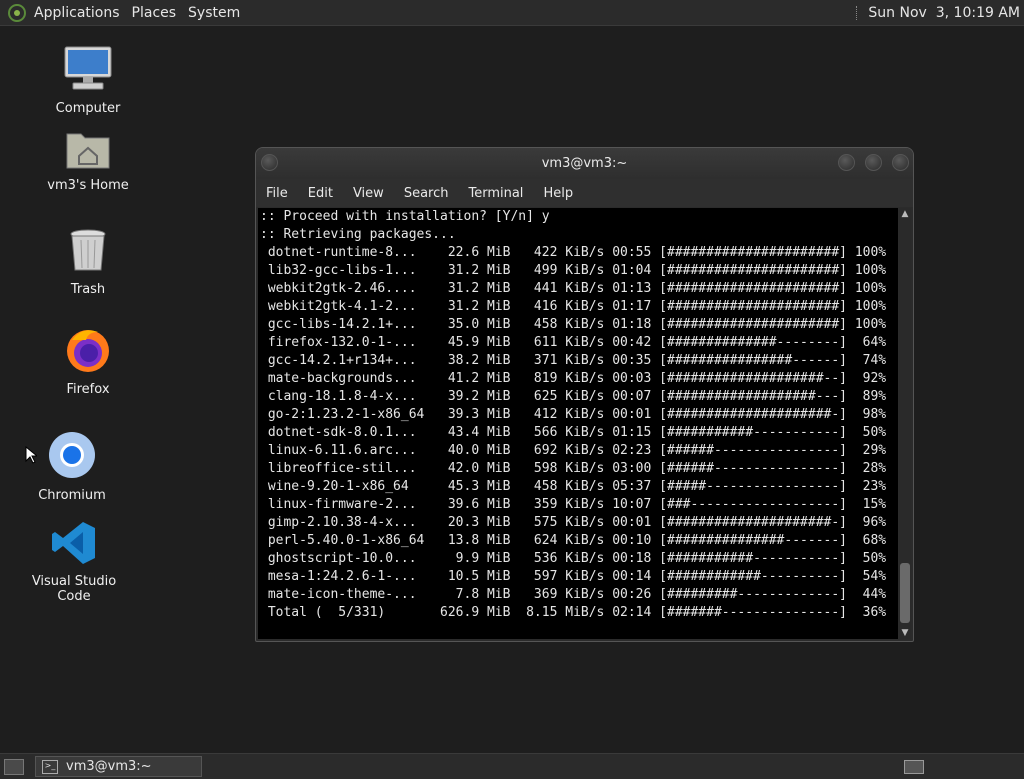  I want to click on menu-applications: Applications, so click(77, 13).